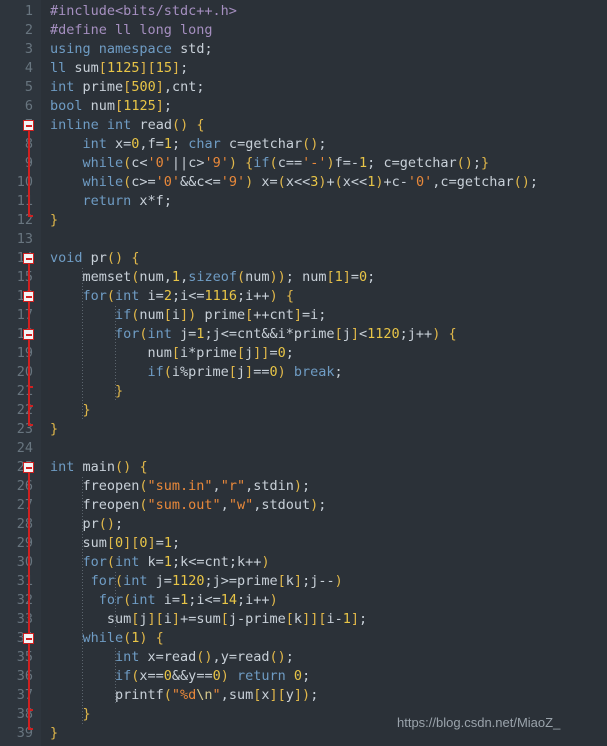 Image resolution: width=607 pixels, height=746 pixels. I want to click on code-line: for(int i=1;i<=14;i++), so click(188, 600).